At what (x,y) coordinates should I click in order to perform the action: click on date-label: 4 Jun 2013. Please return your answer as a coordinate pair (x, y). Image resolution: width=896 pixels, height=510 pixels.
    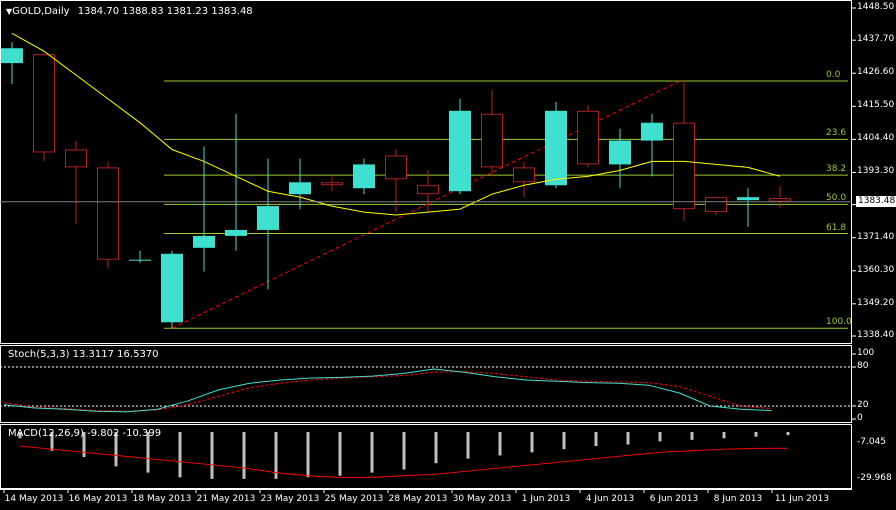
    Looking at the image, I should click on (610, 499).